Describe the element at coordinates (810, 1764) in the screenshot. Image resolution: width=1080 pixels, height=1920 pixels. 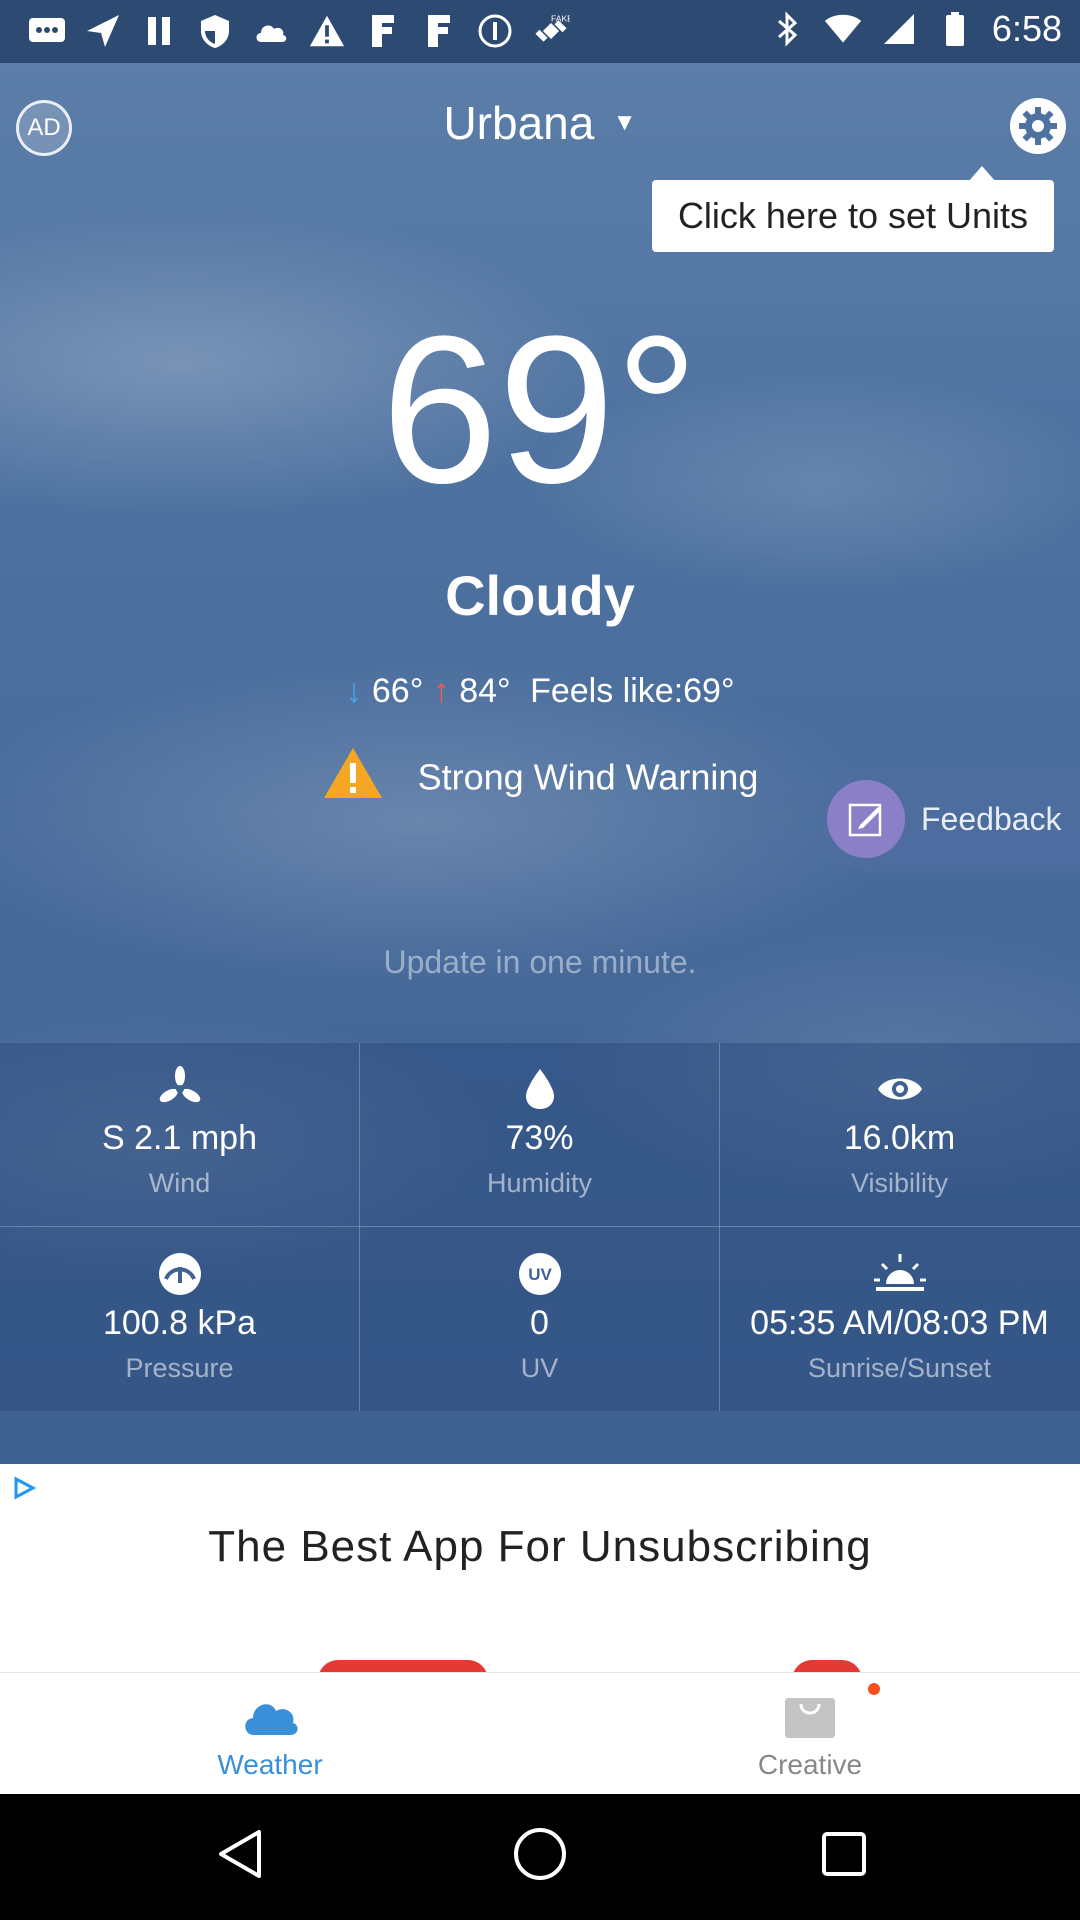
I see `tab-creative-label: Creative` at that location.